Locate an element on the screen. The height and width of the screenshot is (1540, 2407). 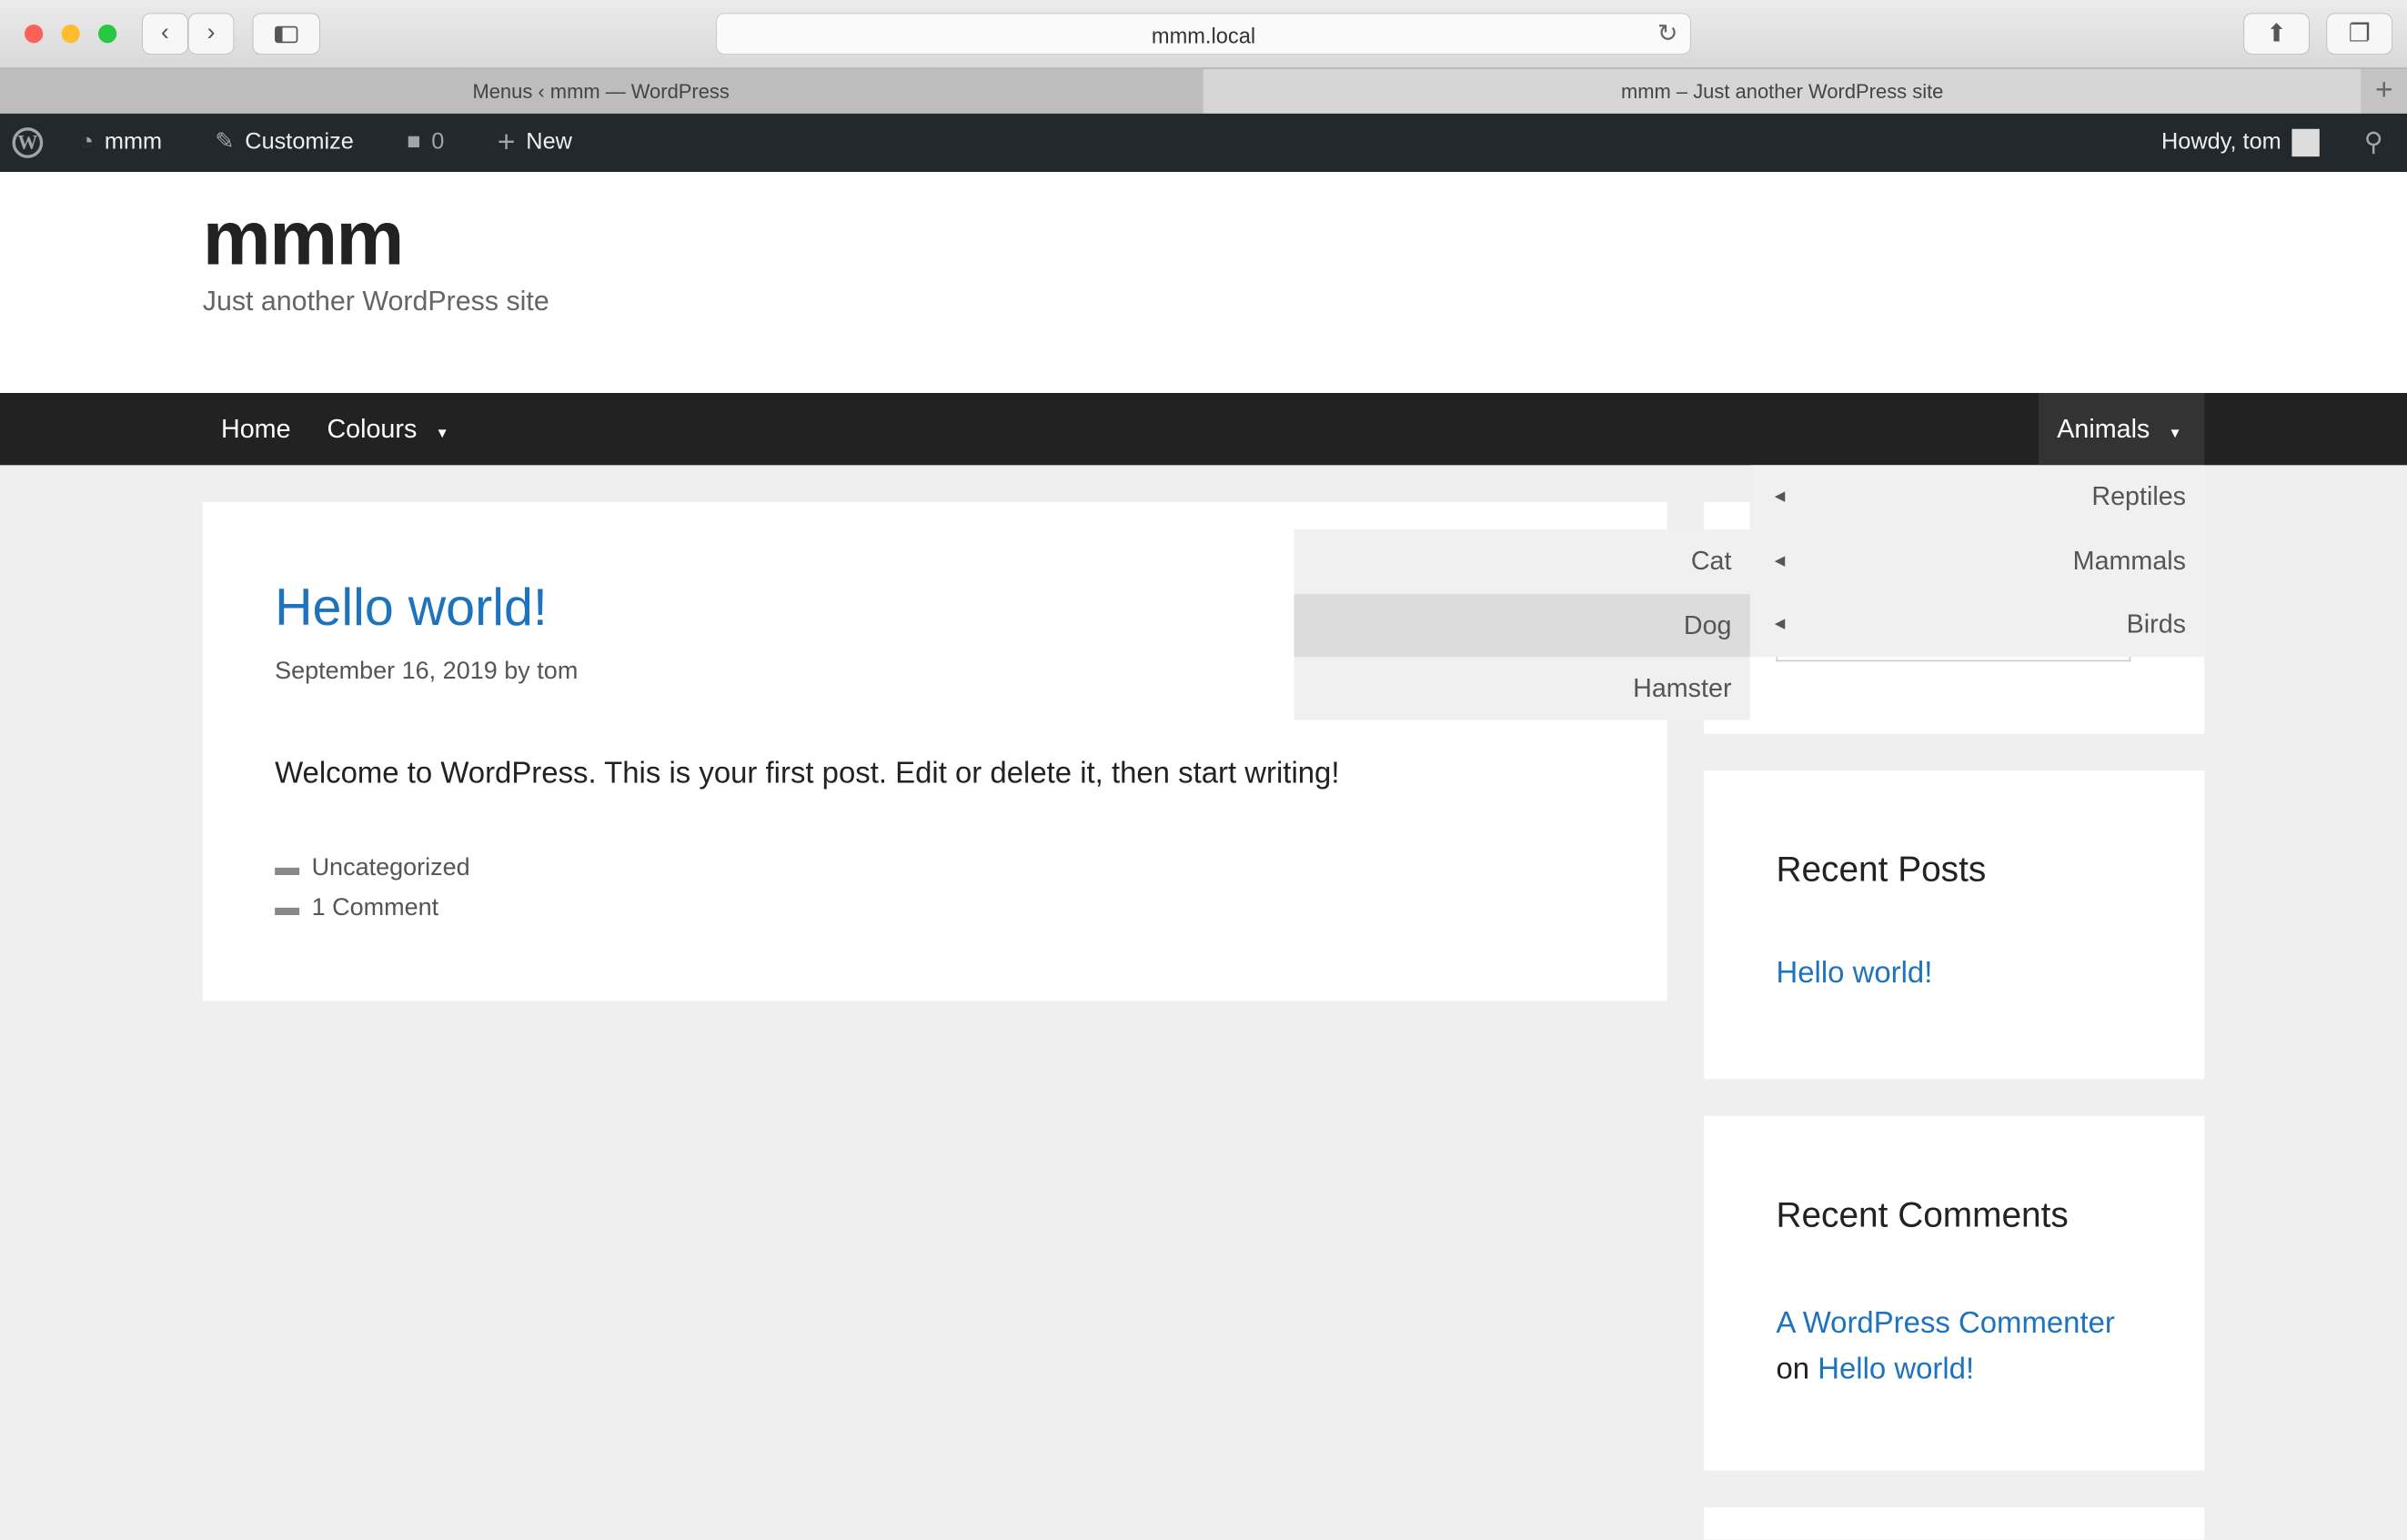
wp-admin-bar: W ◔ mmm ✎ Customize ■ 0 + New Howdy, tom ⚲ is located at coordinates (1203, 142).